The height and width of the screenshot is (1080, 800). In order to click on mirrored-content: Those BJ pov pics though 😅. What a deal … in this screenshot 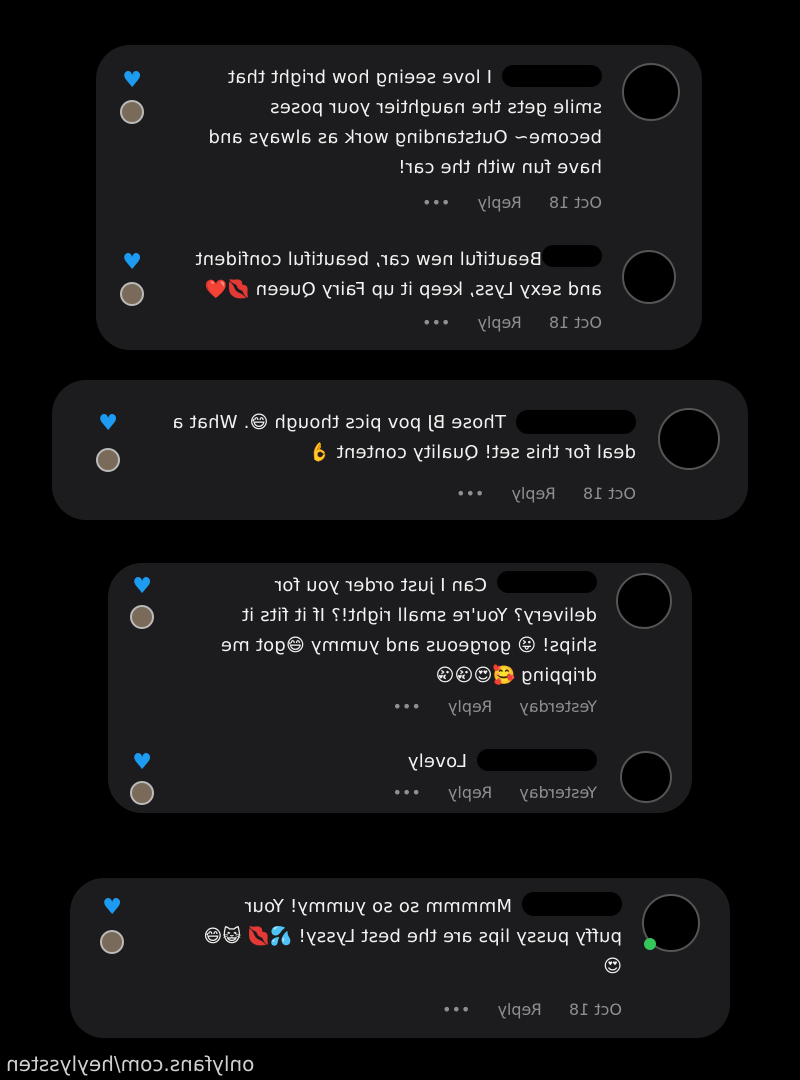, I will do `click(400, 450)`.